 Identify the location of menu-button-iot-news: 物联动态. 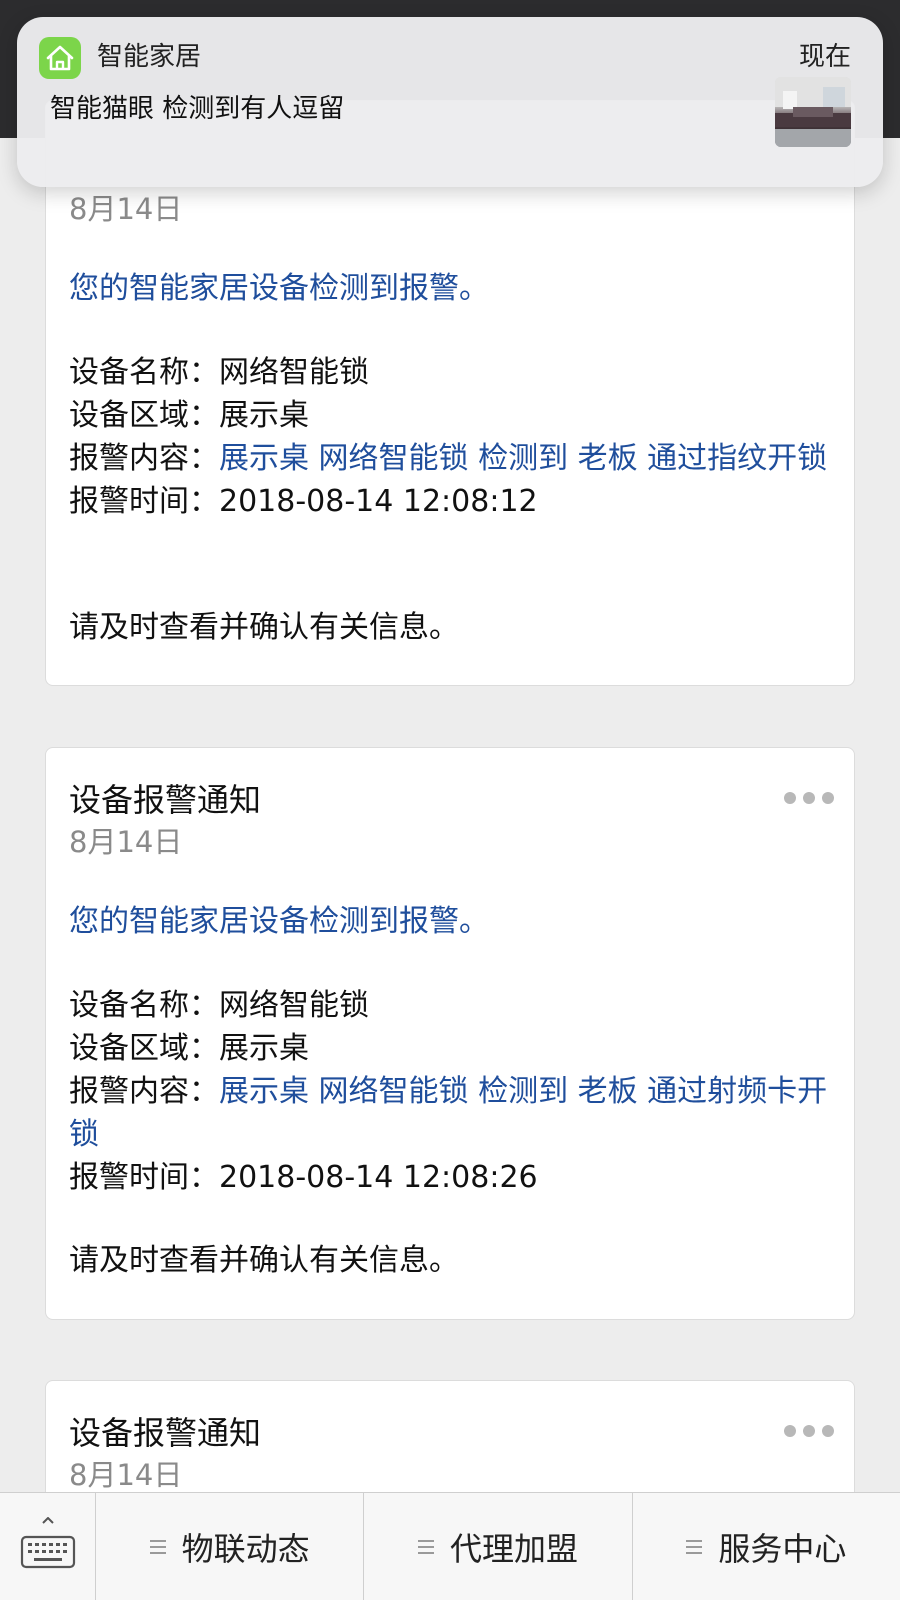
(230, 1546).